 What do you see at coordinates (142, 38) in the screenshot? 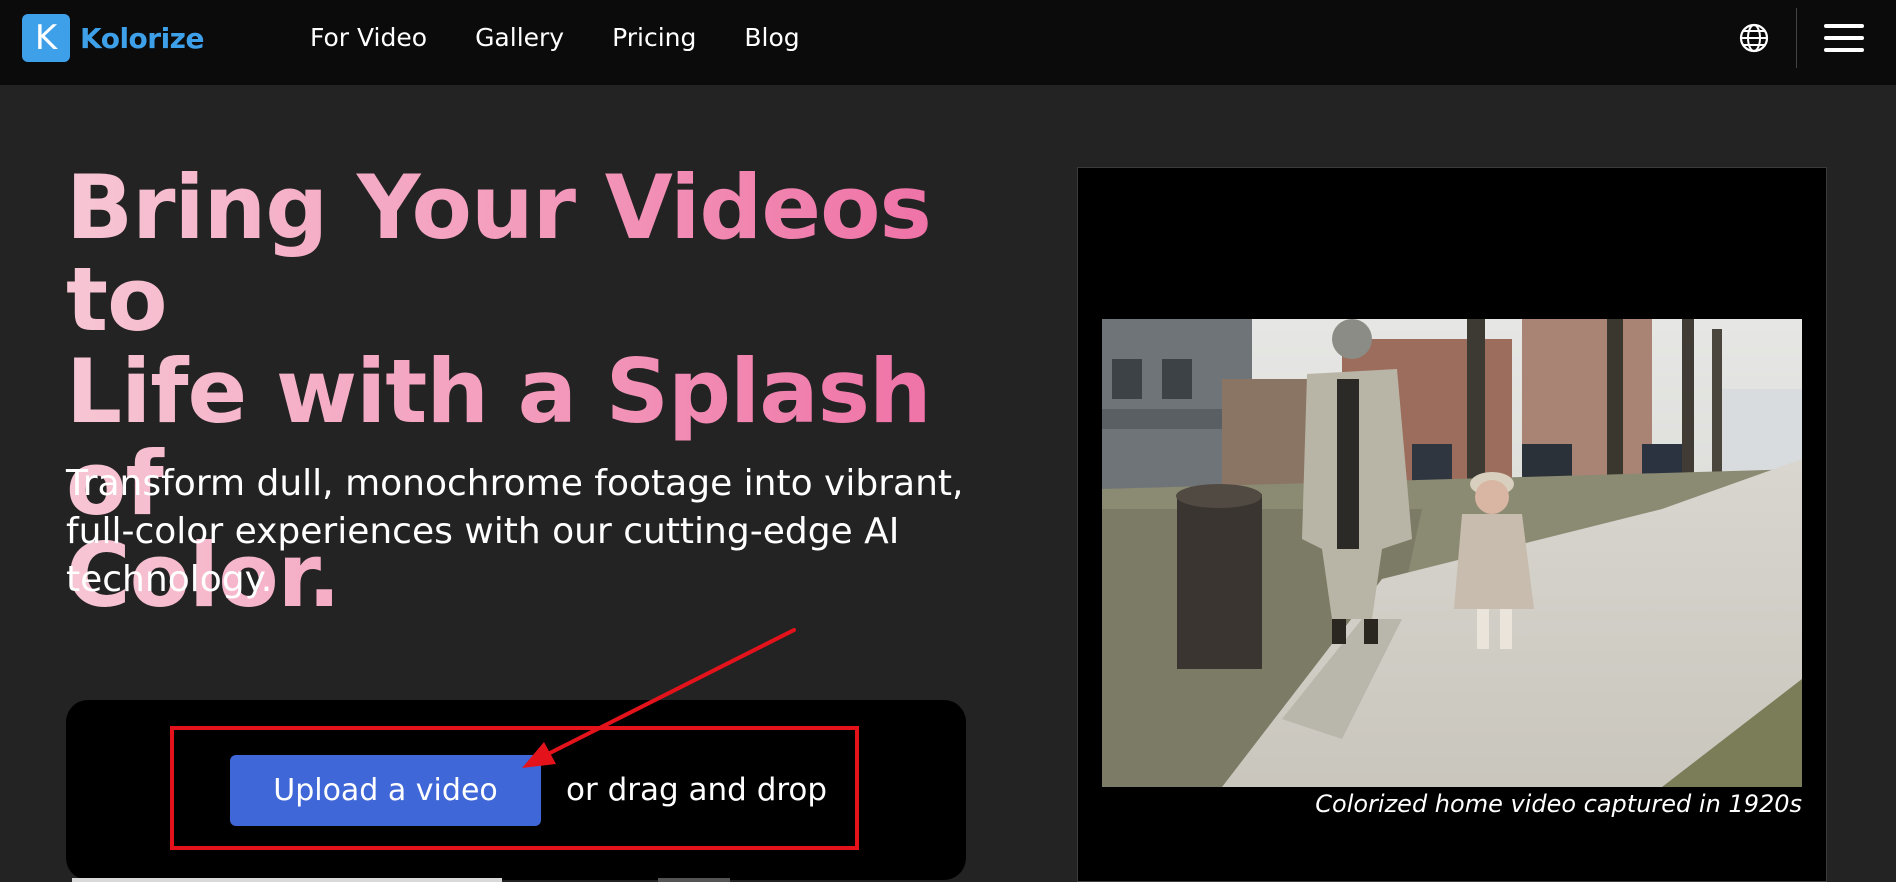
I see `brand-name: Kolorize` at bounding box center [142, 38].